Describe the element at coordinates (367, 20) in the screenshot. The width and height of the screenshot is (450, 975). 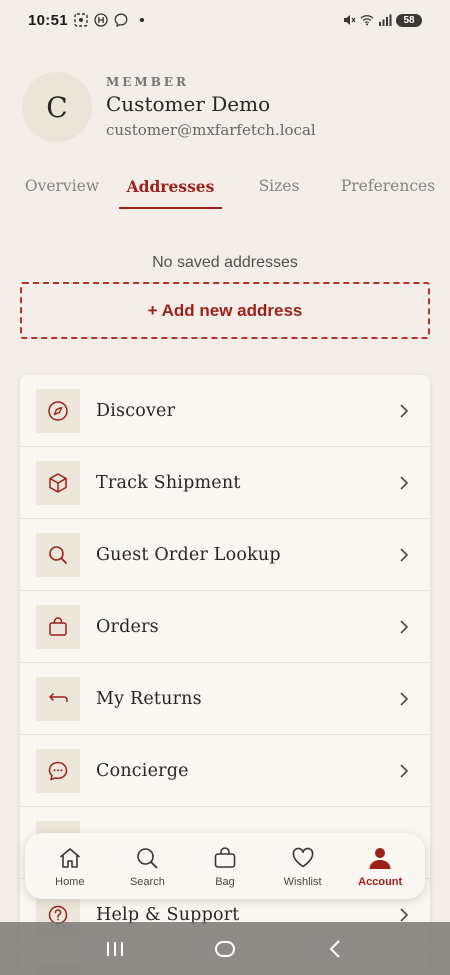
I see `wifi-icon` at that location.